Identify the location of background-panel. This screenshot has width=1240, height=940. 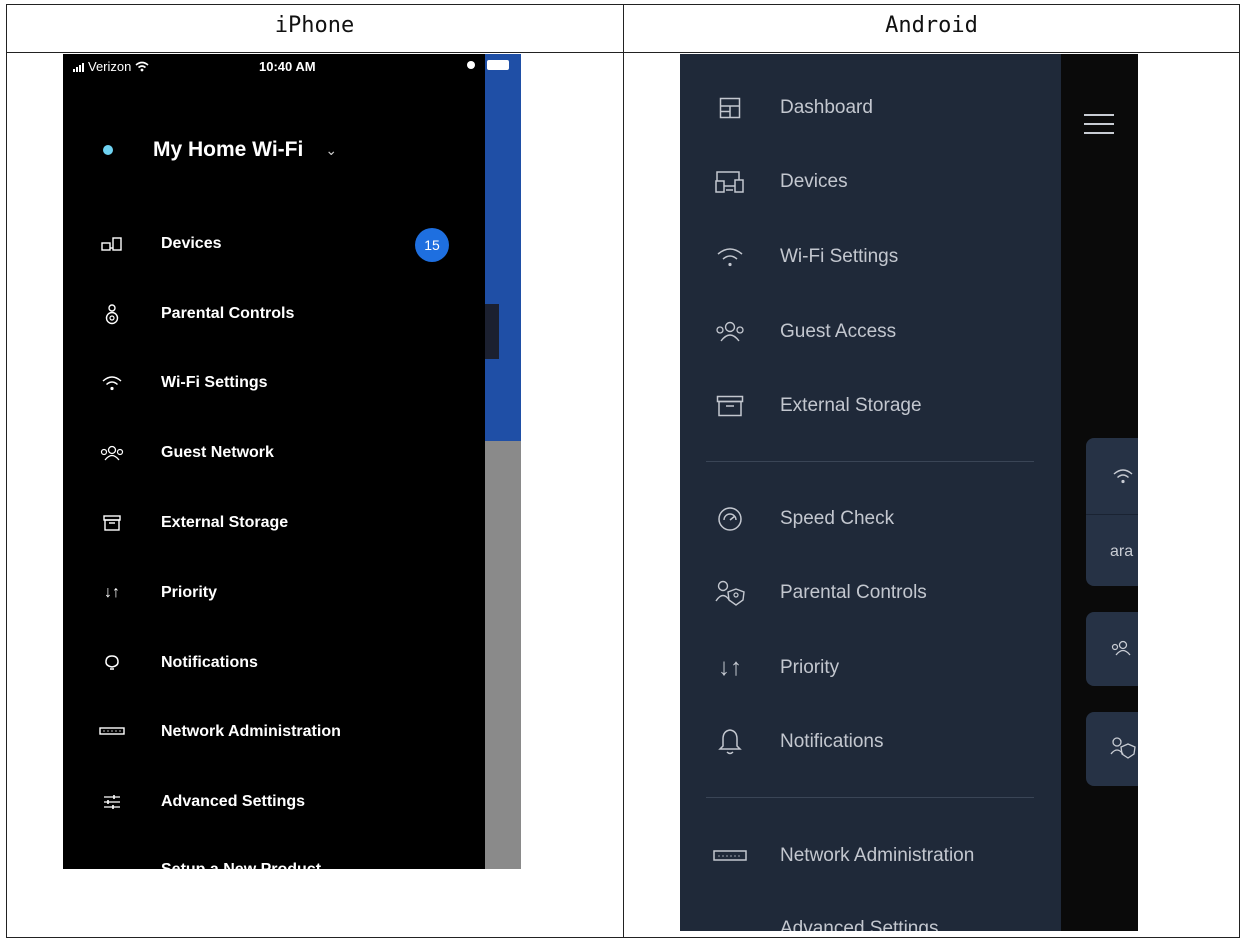
(502, 247).